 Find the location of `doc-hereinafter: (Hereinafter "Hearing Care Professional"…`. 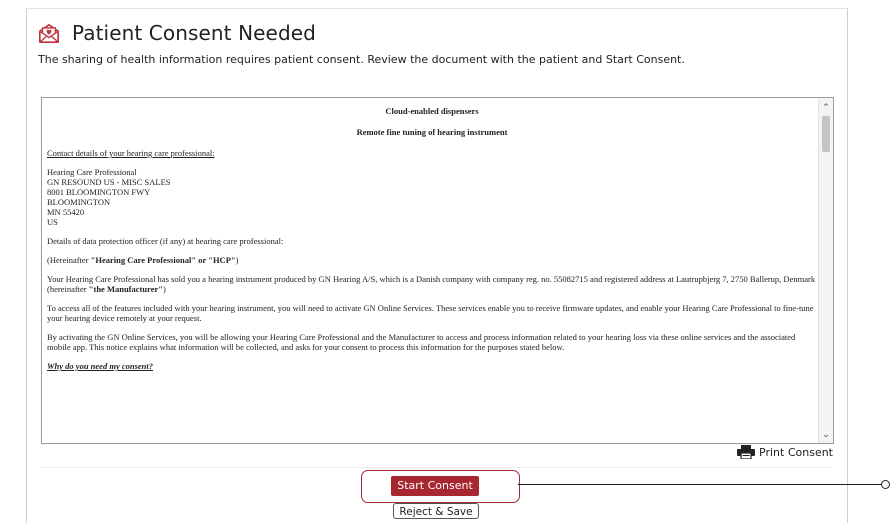

doc-hereinafter: (Hereinafter "Hearing Care Professional"… is located at coordinates (432, 260).